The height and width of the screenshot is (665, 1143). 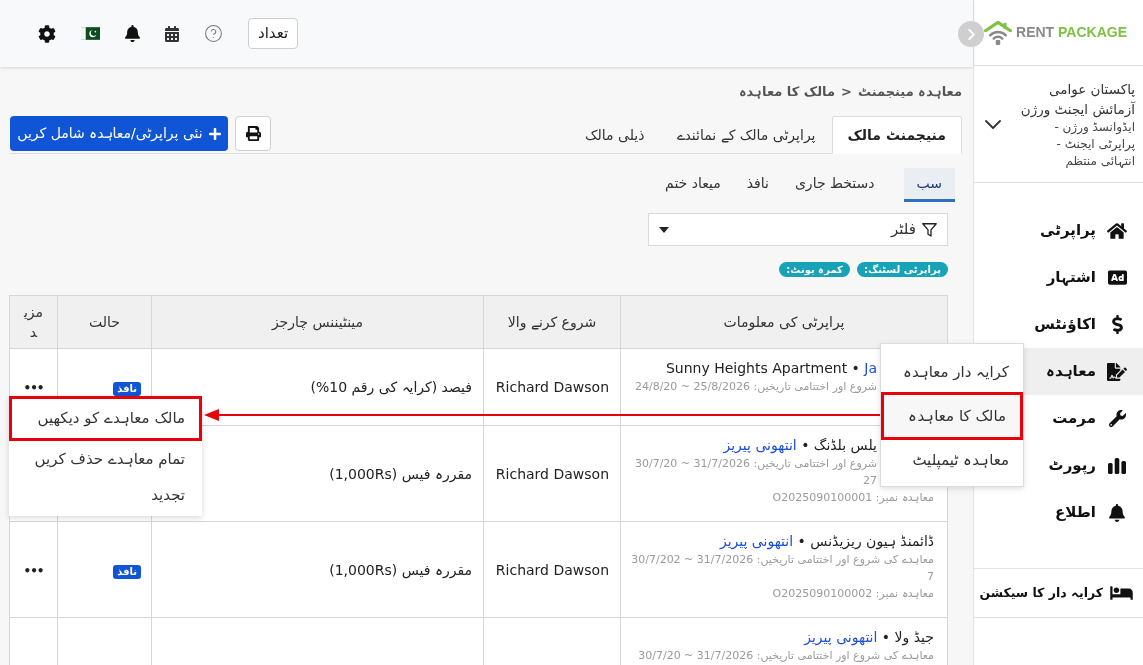 What do you see at coordinates (952, 416) in the screenshot?
I see `menu-item: مالک کا معاہدہ` at bounding box center [952, 416].